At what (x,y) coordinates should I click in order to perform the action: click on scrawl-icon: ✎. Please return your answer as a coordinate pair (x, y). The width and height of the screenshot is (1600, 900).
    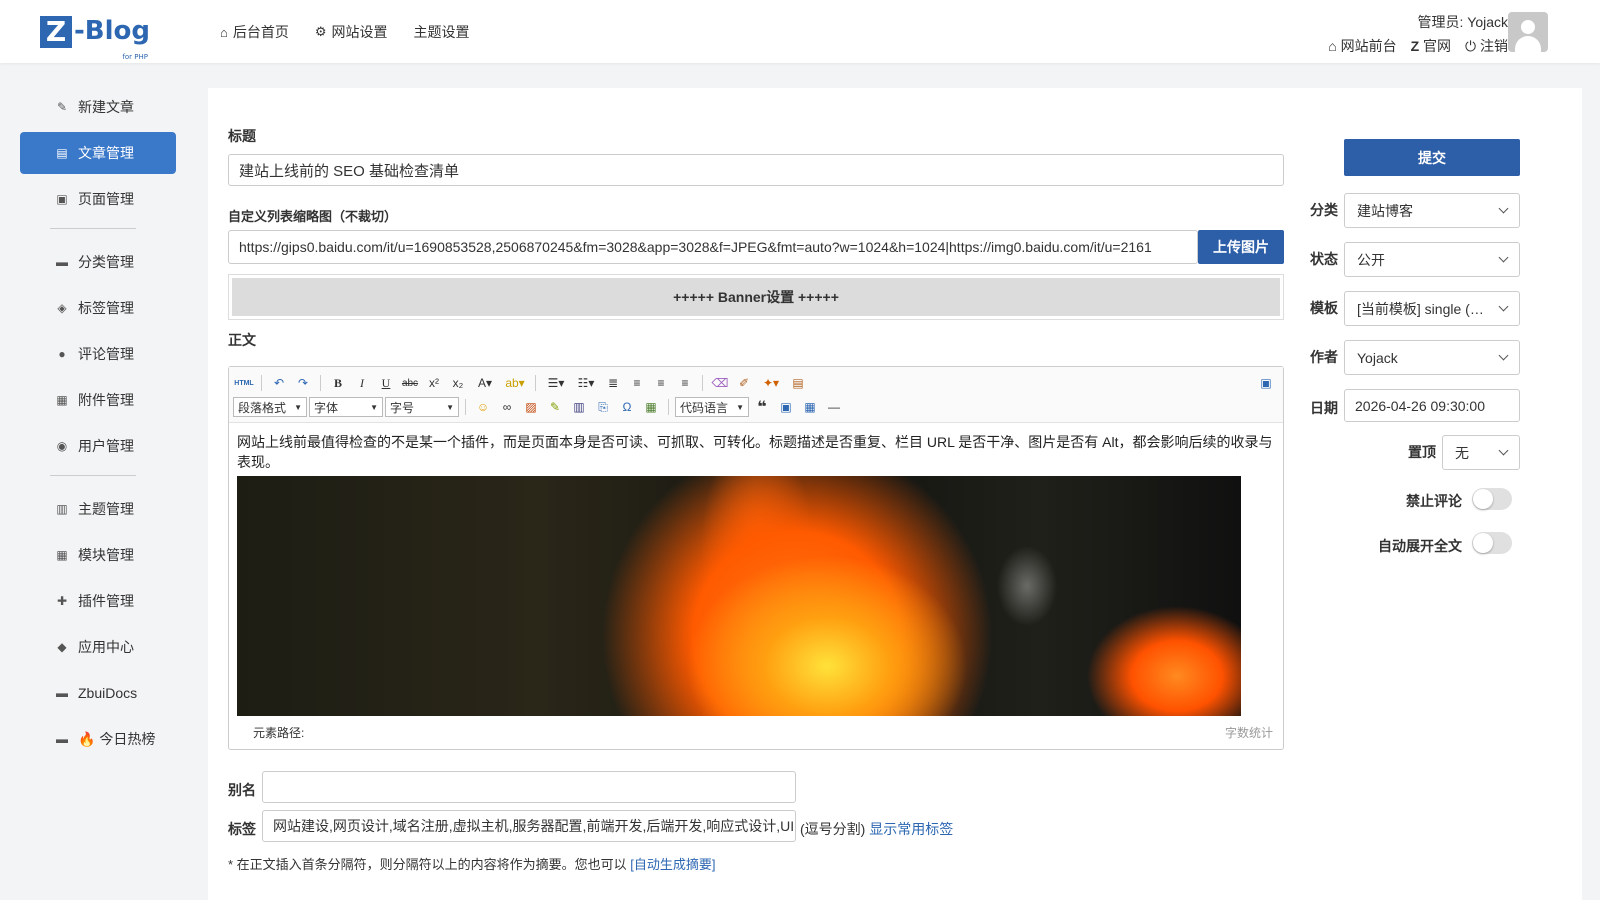
    Looking at the image, I should click on (555, 407).